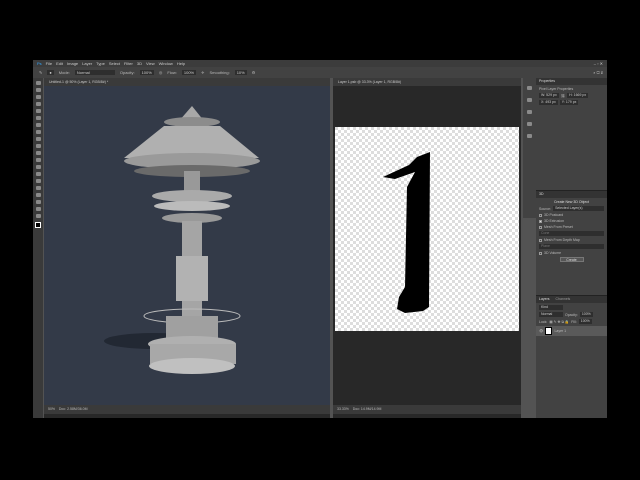 This screenshot has width=640, height=480. I want to click on 3d-heading: Create New 3D Object, so click(571, 202).